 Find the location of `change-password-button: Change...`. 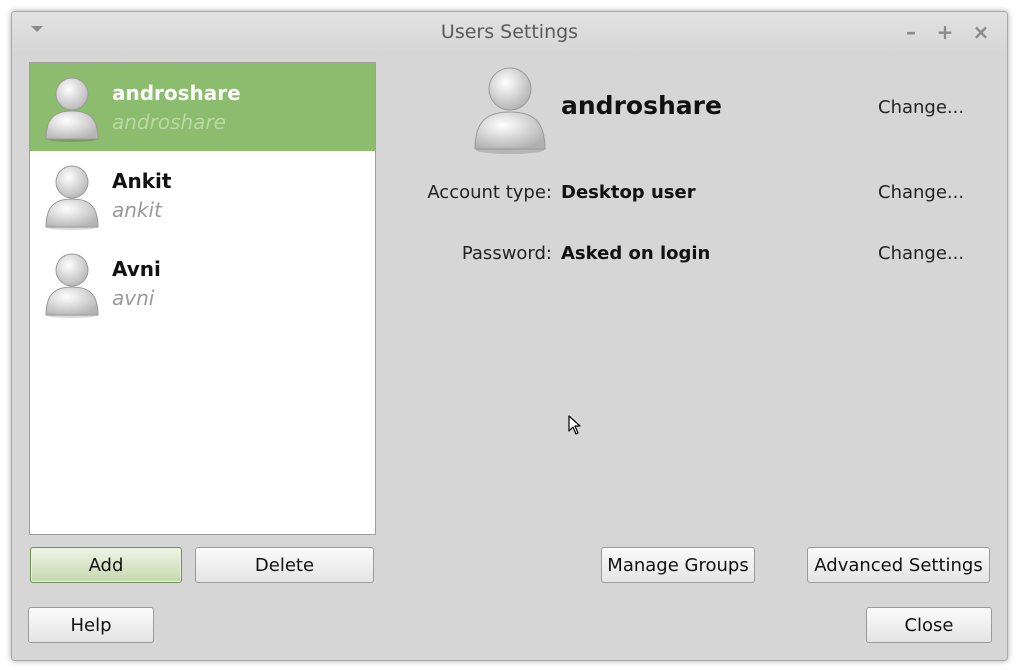

change-password-button: Change... is located at coordinates (921, 253).